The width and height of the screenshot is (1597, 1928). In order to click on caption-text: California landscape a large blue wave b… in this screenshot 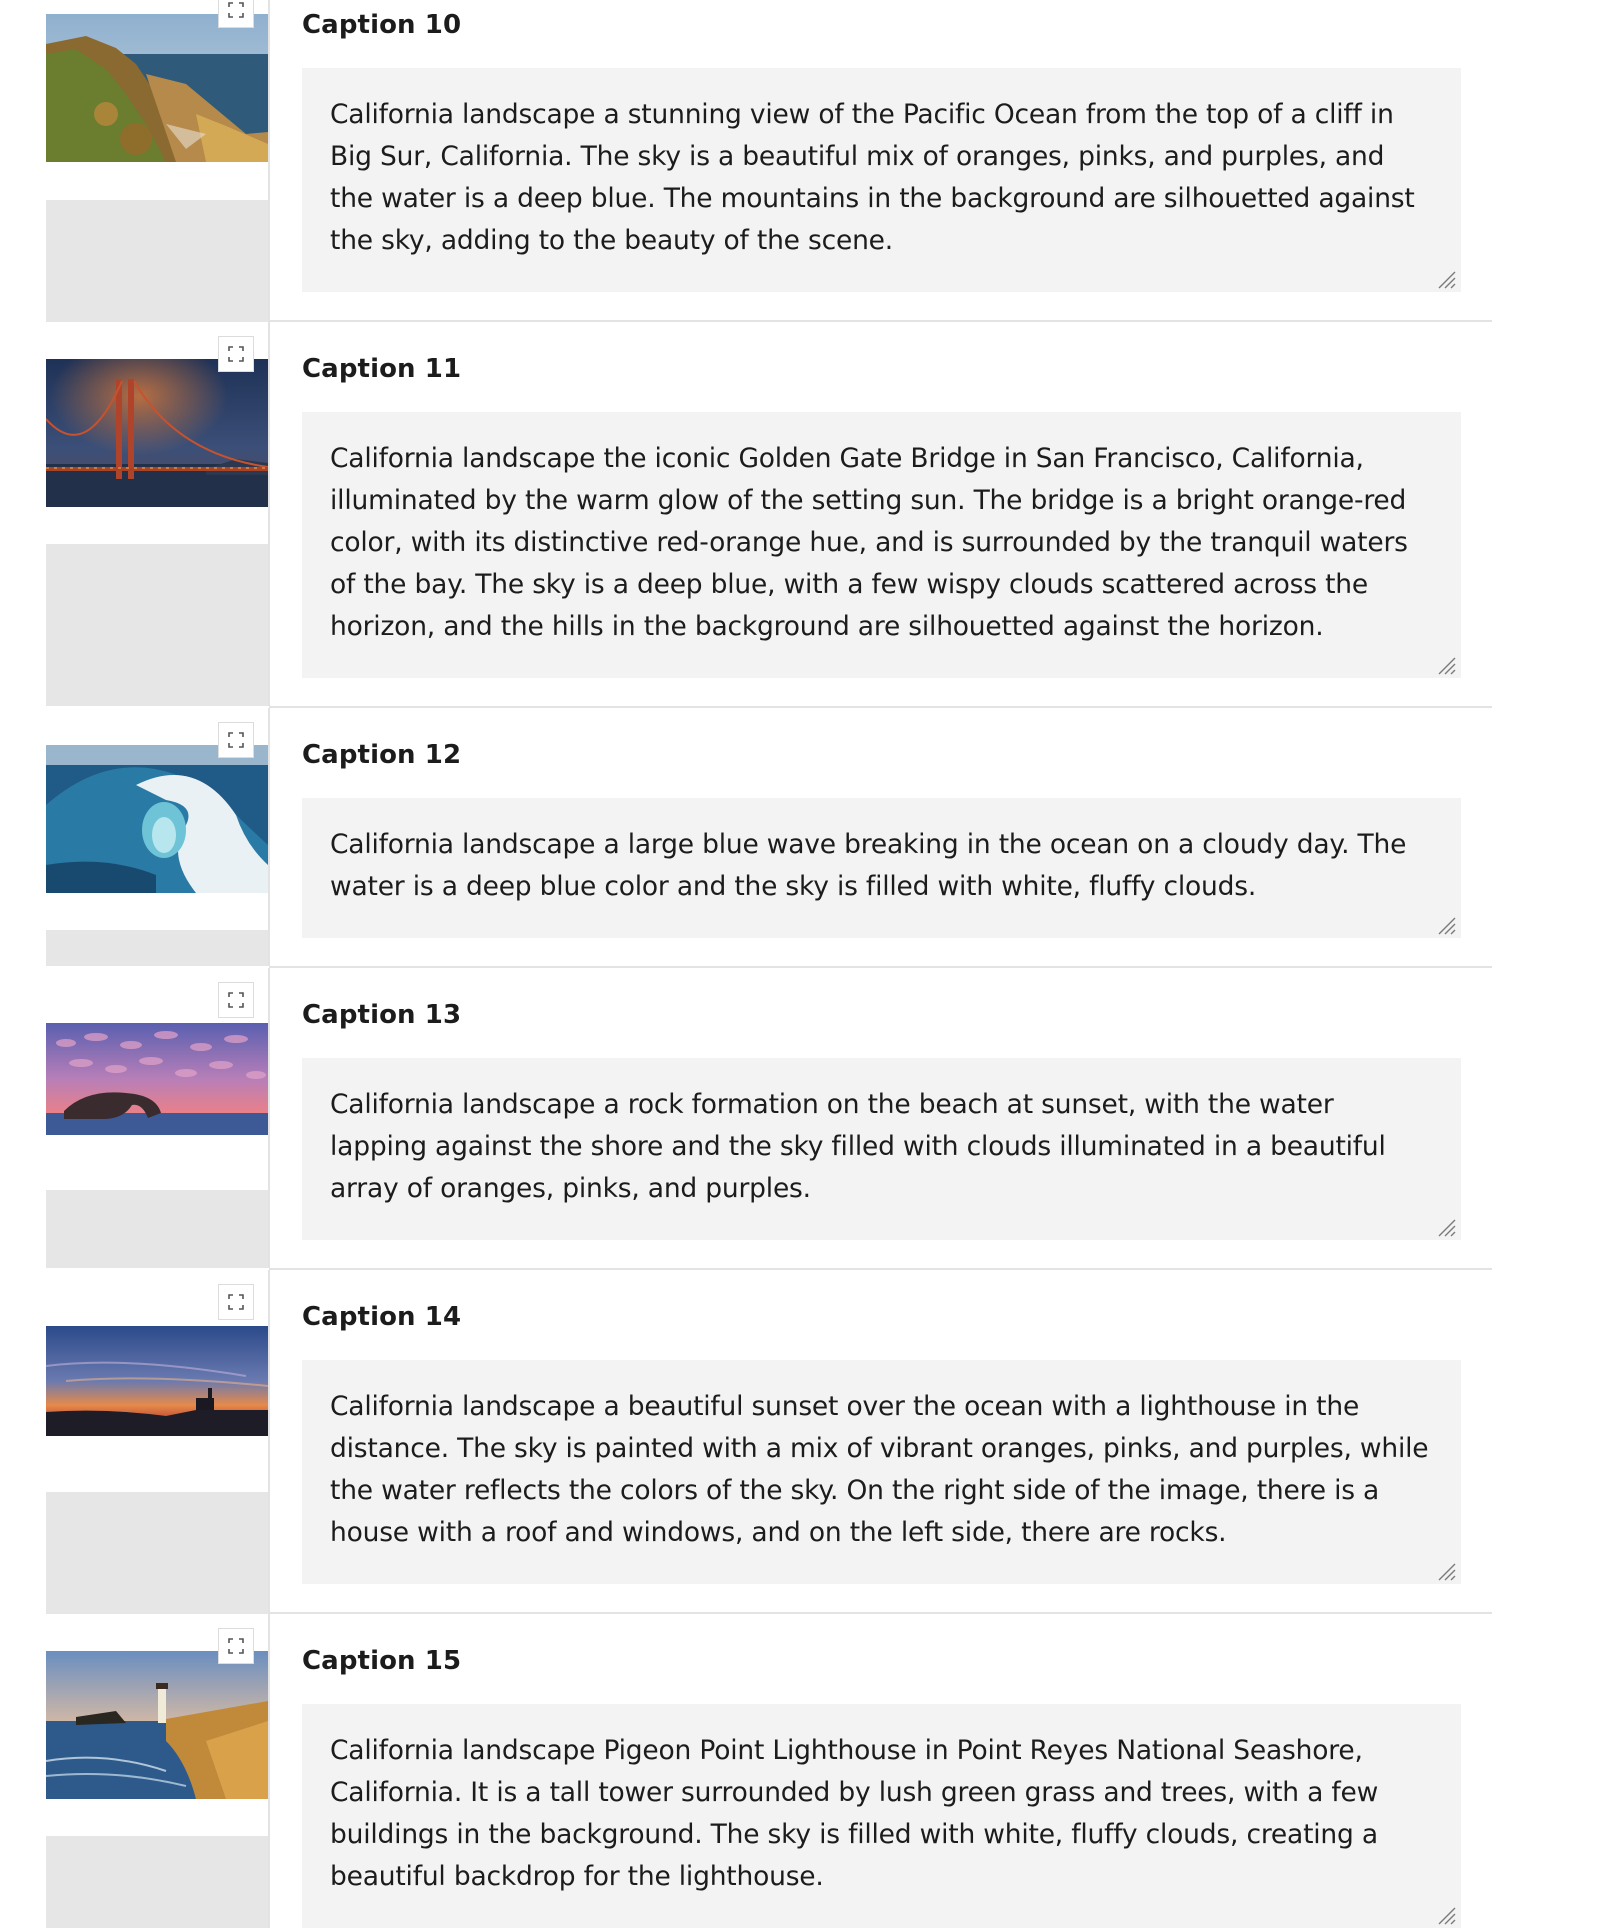, I will do `click(868, 865)`.